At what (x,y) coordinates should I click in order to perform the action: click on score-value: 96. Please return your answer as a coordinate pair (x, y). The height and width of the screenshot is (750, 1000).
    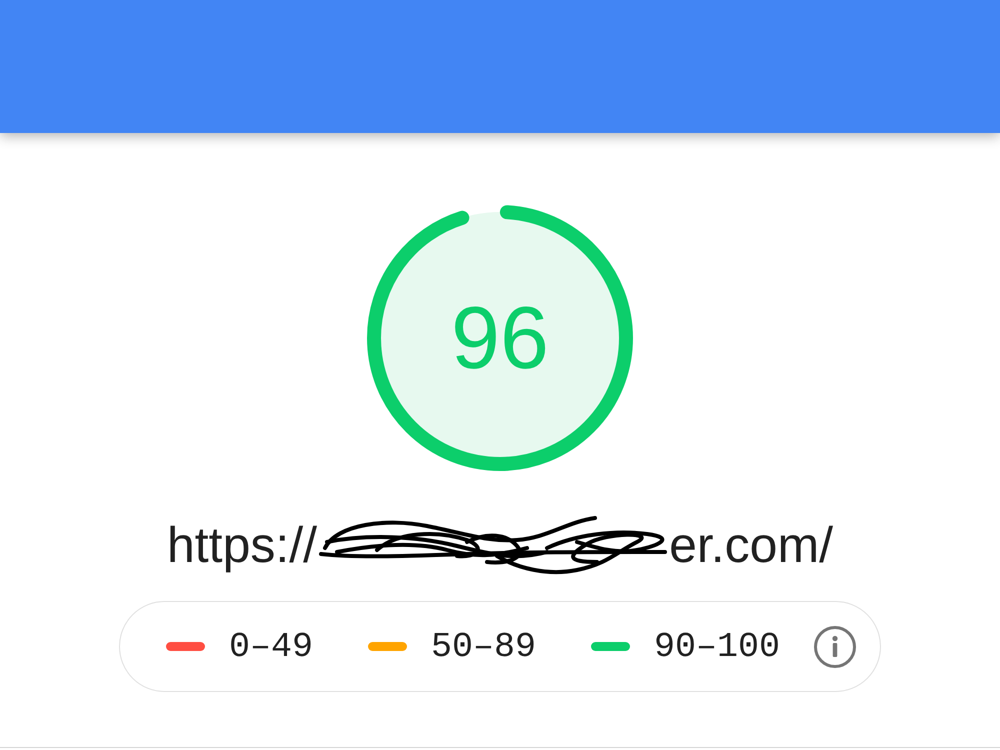
    Looking at the image, I should click on (500, 338).